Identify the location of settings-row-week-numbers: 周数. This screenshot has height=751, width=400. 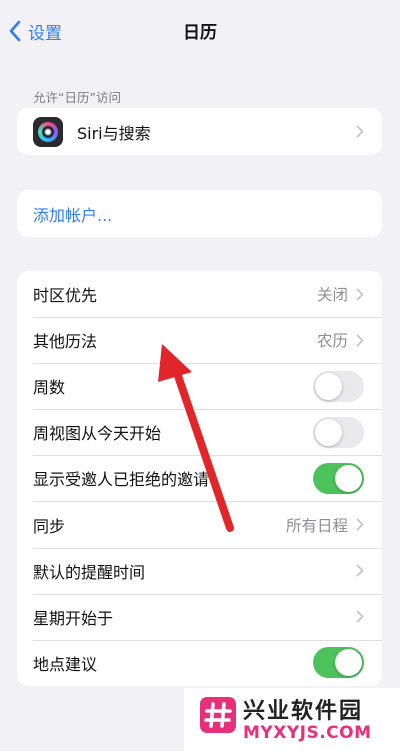
(199, 386).